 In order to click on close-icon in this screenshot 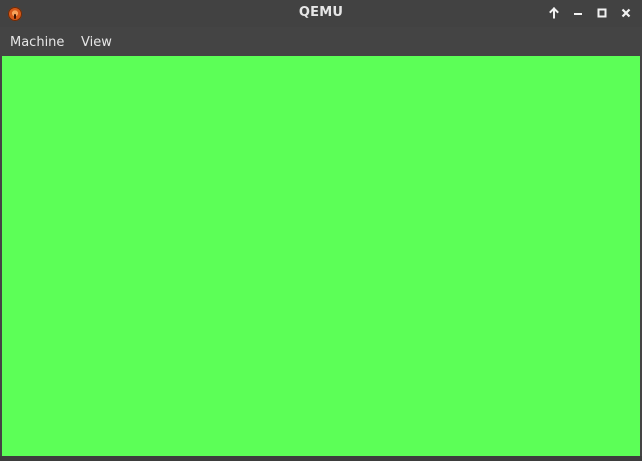, I will do `click(626, 13)`.